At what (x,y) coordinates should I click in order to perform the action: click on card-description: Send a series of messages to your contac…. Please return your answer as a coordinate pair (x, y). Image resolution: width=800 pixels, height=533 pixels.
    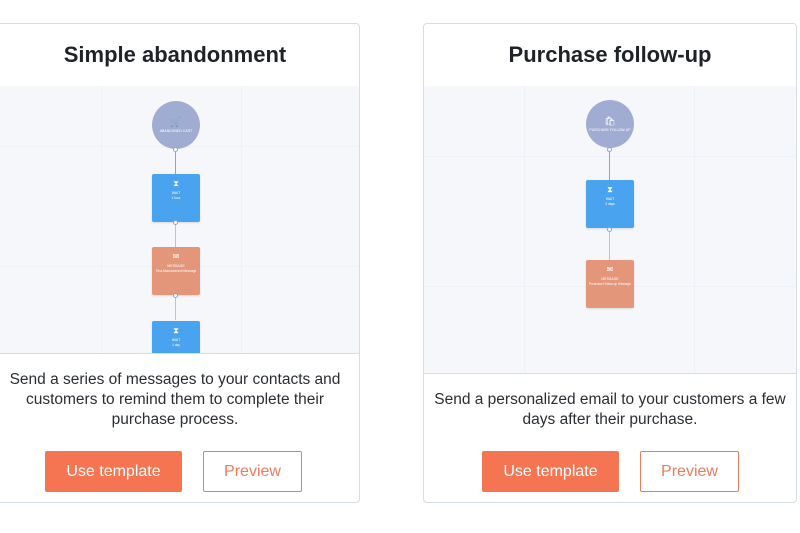
    Looking at the image, I should click on (175, 399).